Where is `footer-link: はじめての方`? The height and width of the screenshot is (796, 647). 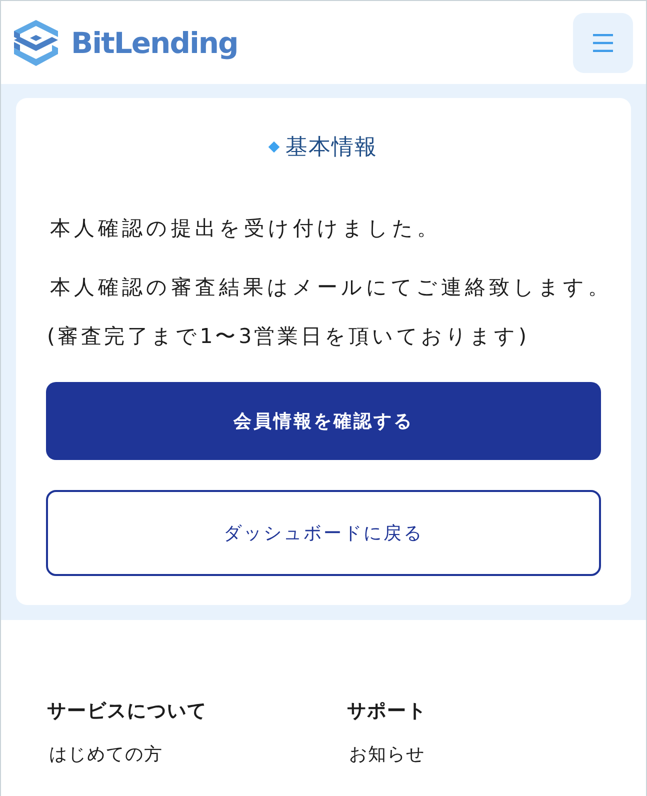 footer-link: はじめての方 is located at coordinates (106, 755).